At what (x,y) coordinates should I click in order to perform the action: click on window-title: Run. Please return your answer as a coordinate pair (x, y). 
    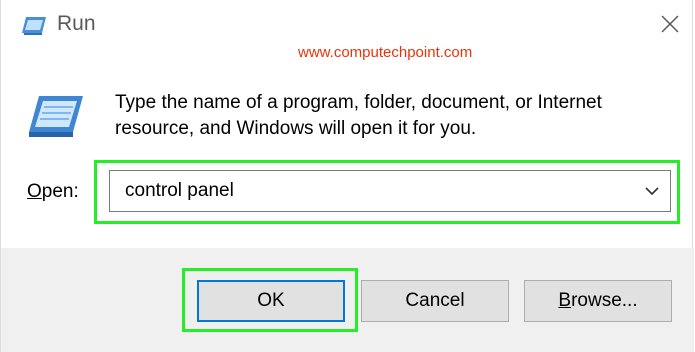
    Looking at the image, I should click on (76, 23).